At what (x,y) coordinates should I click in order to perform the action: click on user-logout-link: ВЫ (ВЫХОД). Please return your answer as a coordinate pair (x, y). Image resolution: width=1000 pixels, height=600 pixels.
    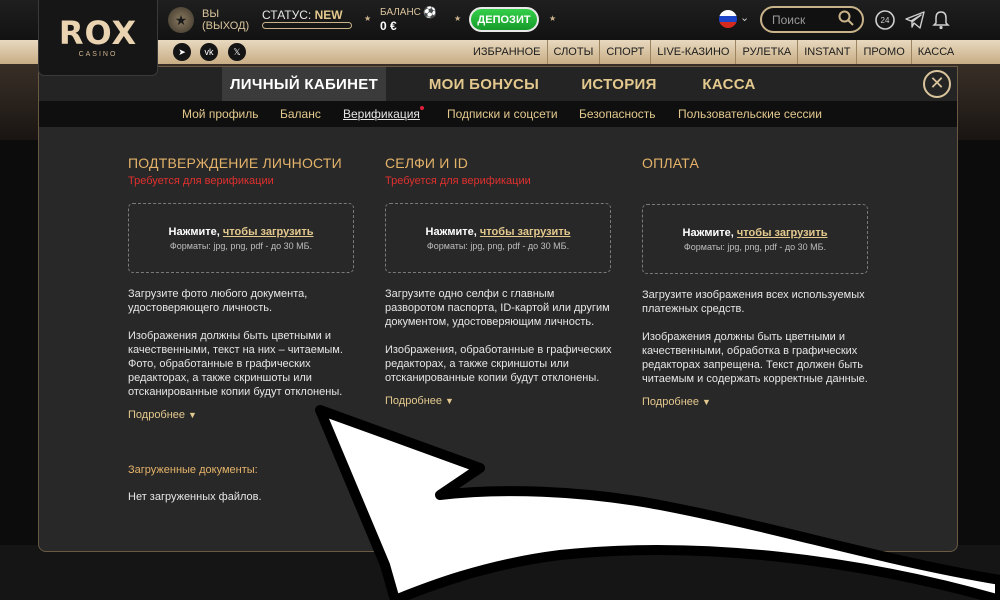
    Looking at the image, I should click on (225, 20).